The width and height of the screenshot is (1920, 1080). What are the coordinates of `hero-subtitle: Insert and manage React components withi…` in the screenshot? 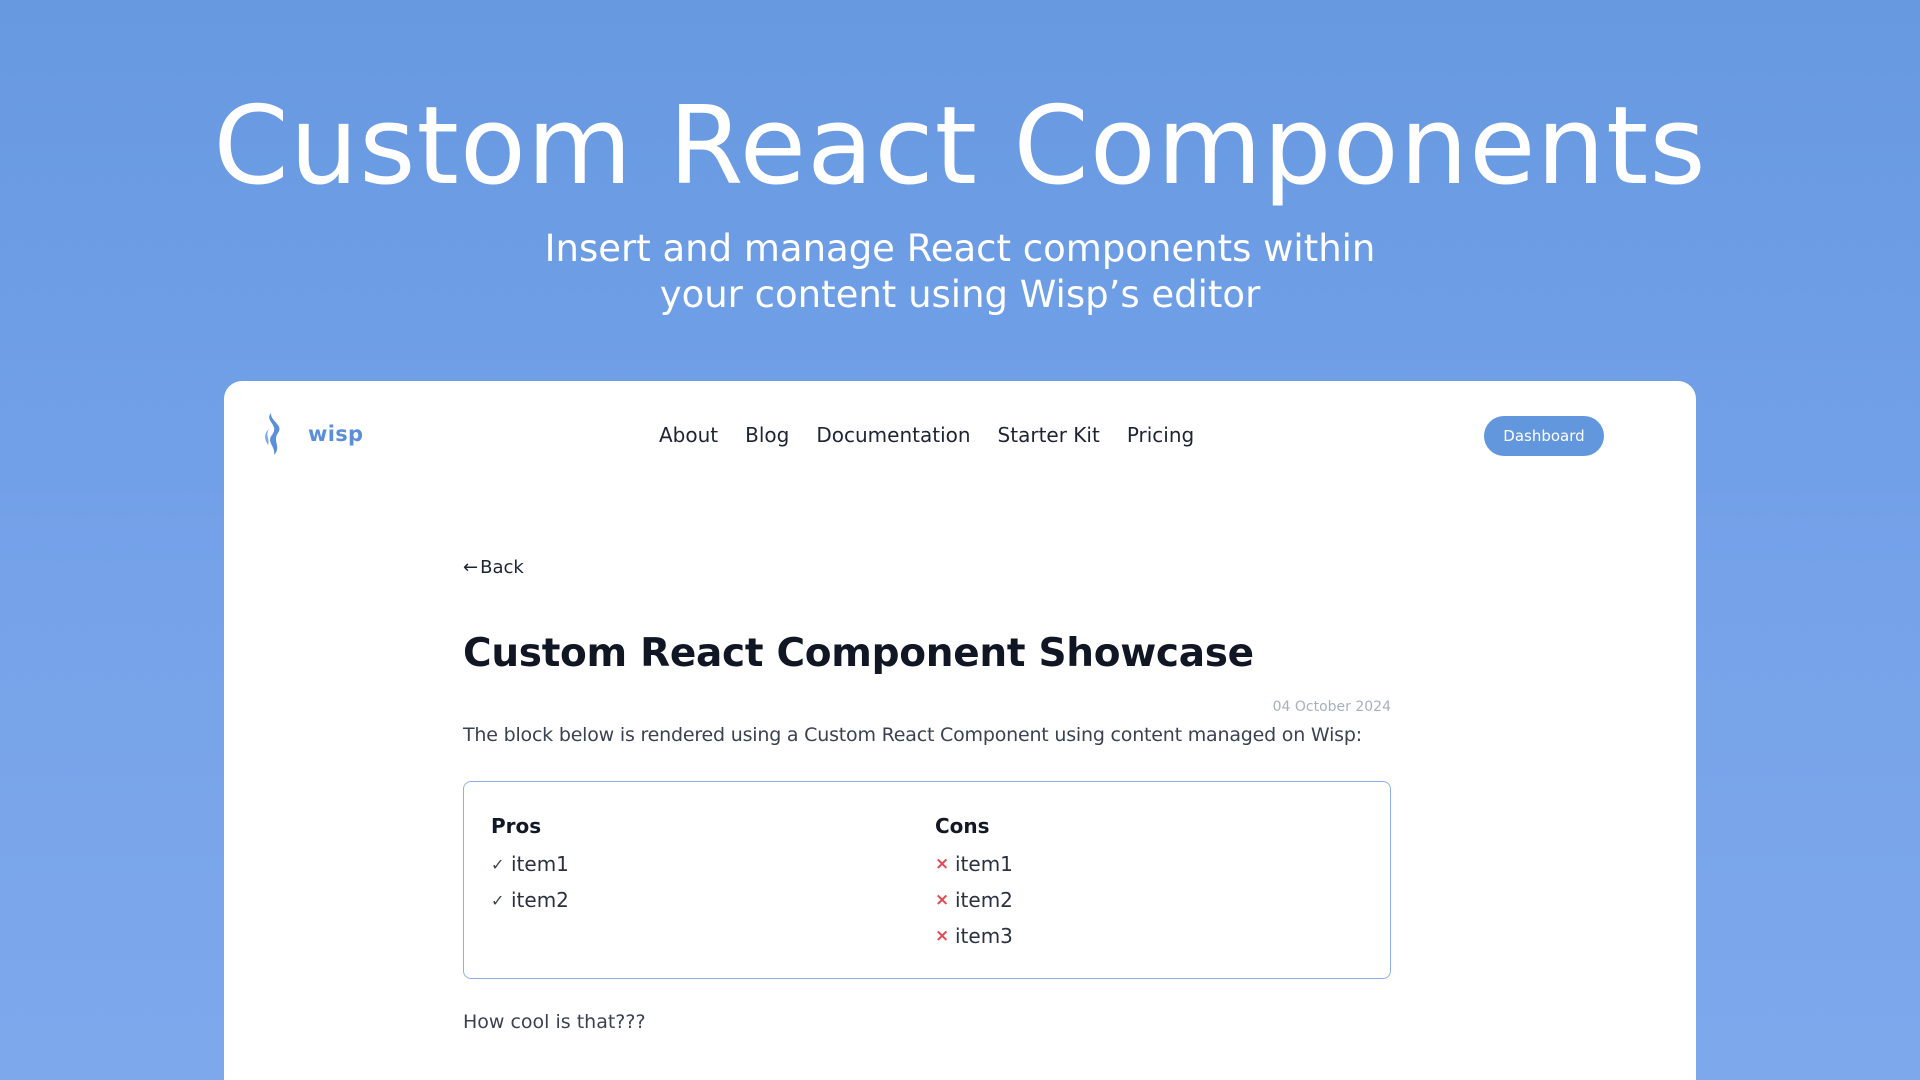 It's located at (960, 272).